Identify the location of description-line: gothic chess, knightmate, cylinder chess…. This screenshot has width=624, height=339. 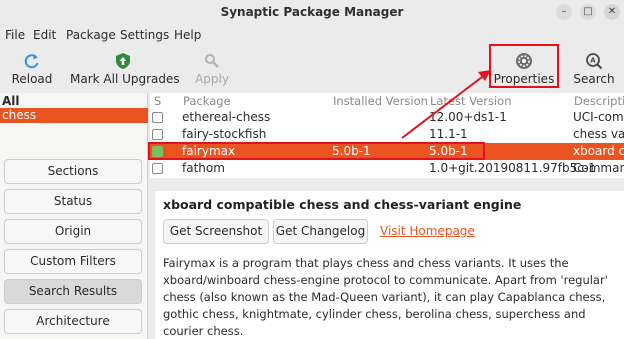
(374, 314).